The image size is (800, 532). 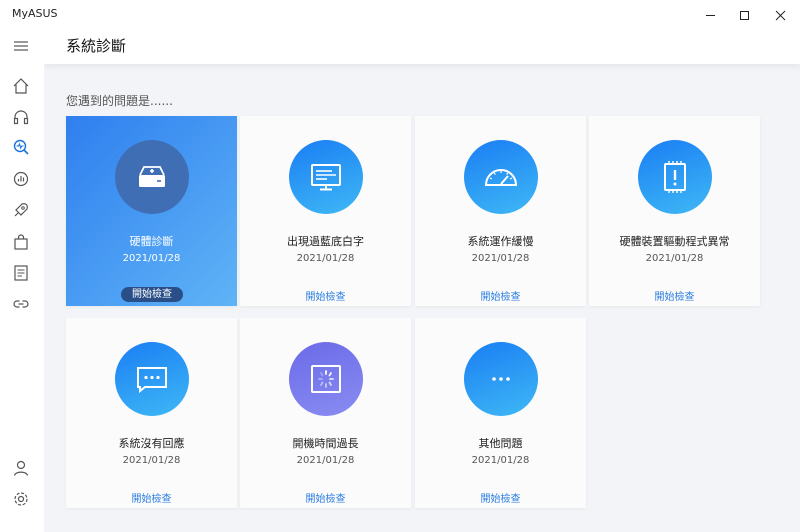 I want to click on news-icon, so click(x=21, y=273).